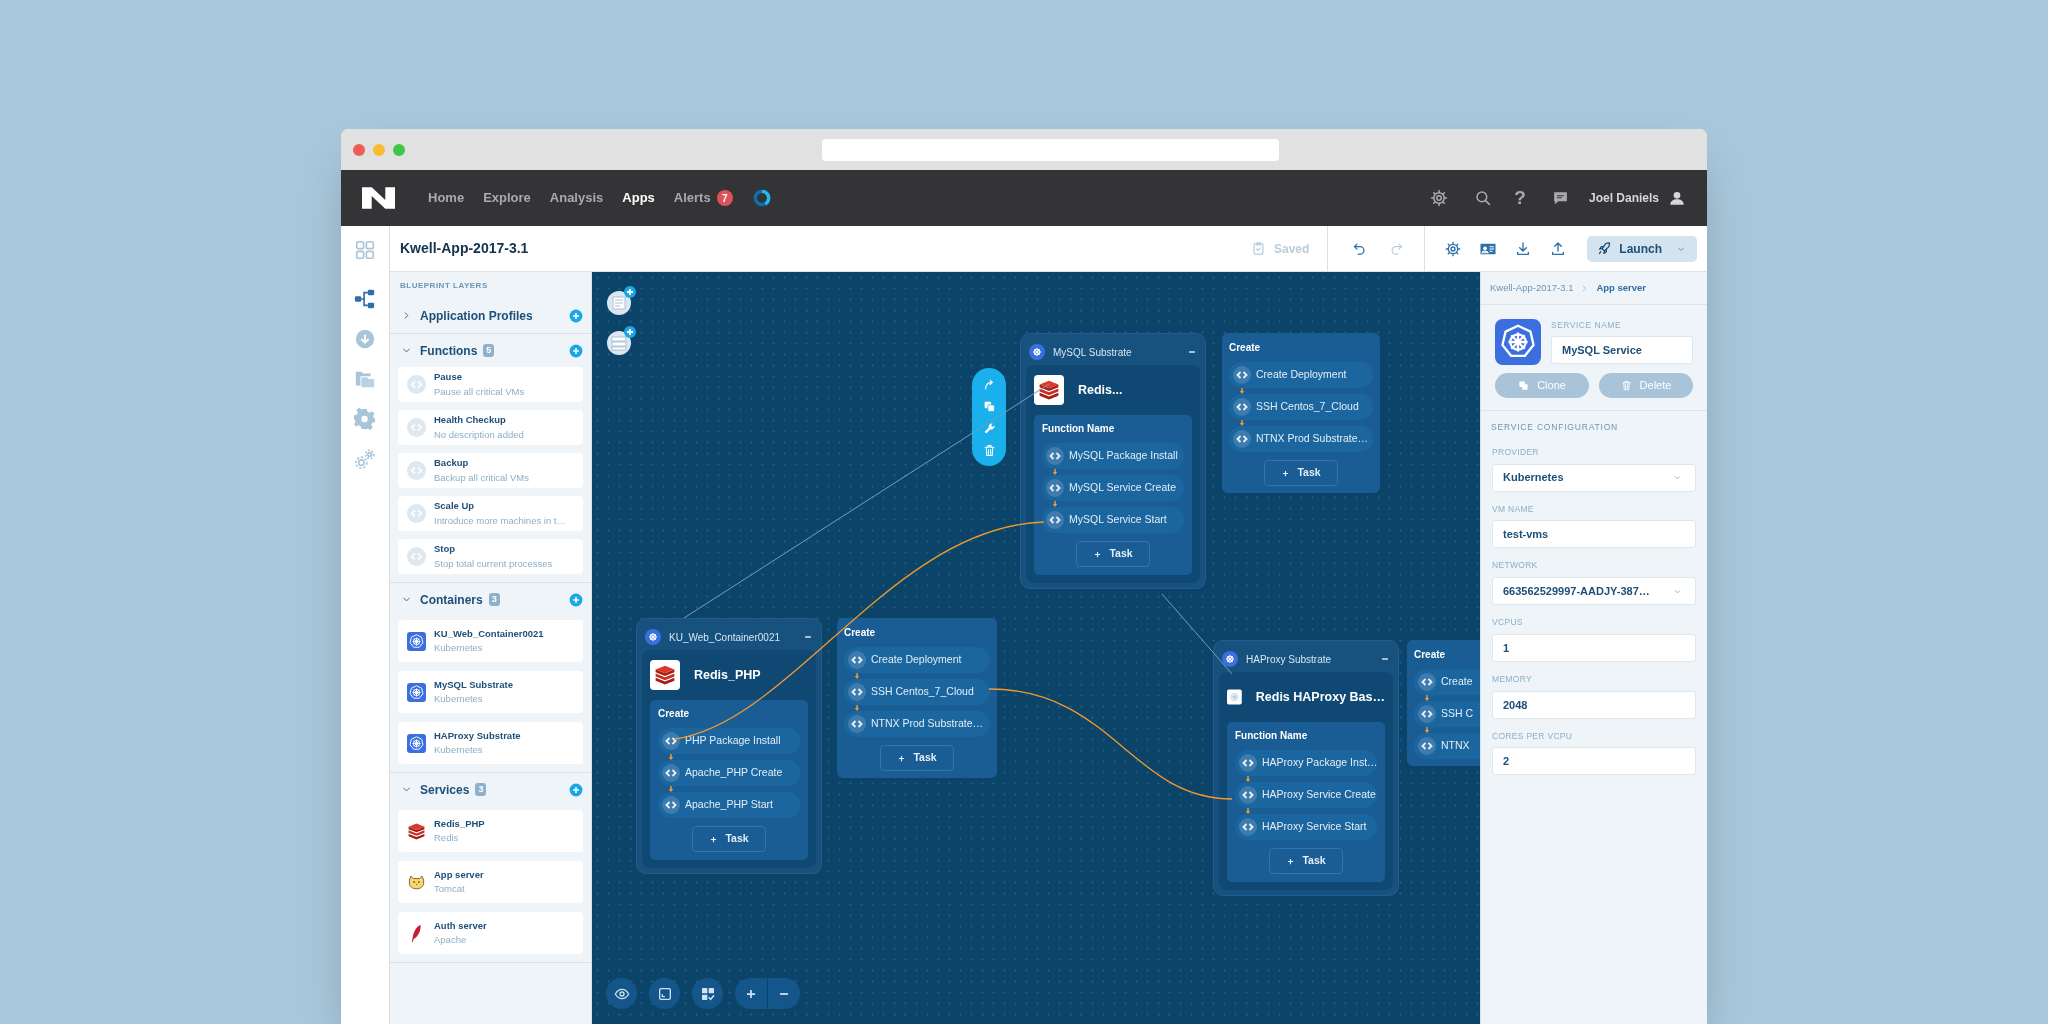 This screenshot has width=2048, height=1024. I want to click on layer-card: Pause Pause all critical VMs, so click(490, 384).